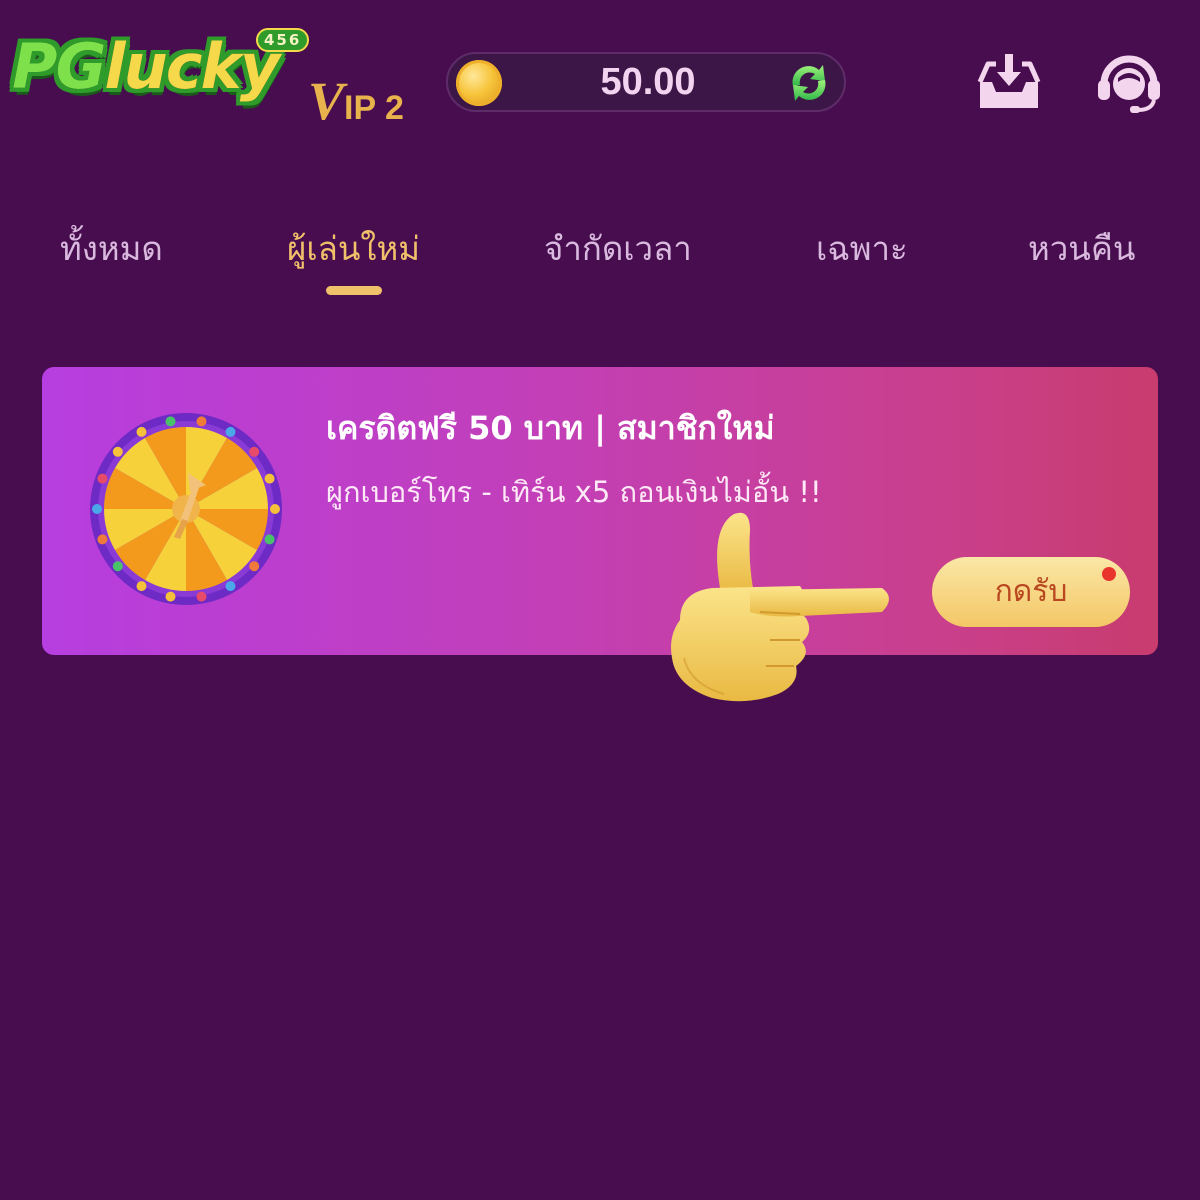  I want to click on tab-new-player: ผู้เล่นใหม่, so click(353, 262).